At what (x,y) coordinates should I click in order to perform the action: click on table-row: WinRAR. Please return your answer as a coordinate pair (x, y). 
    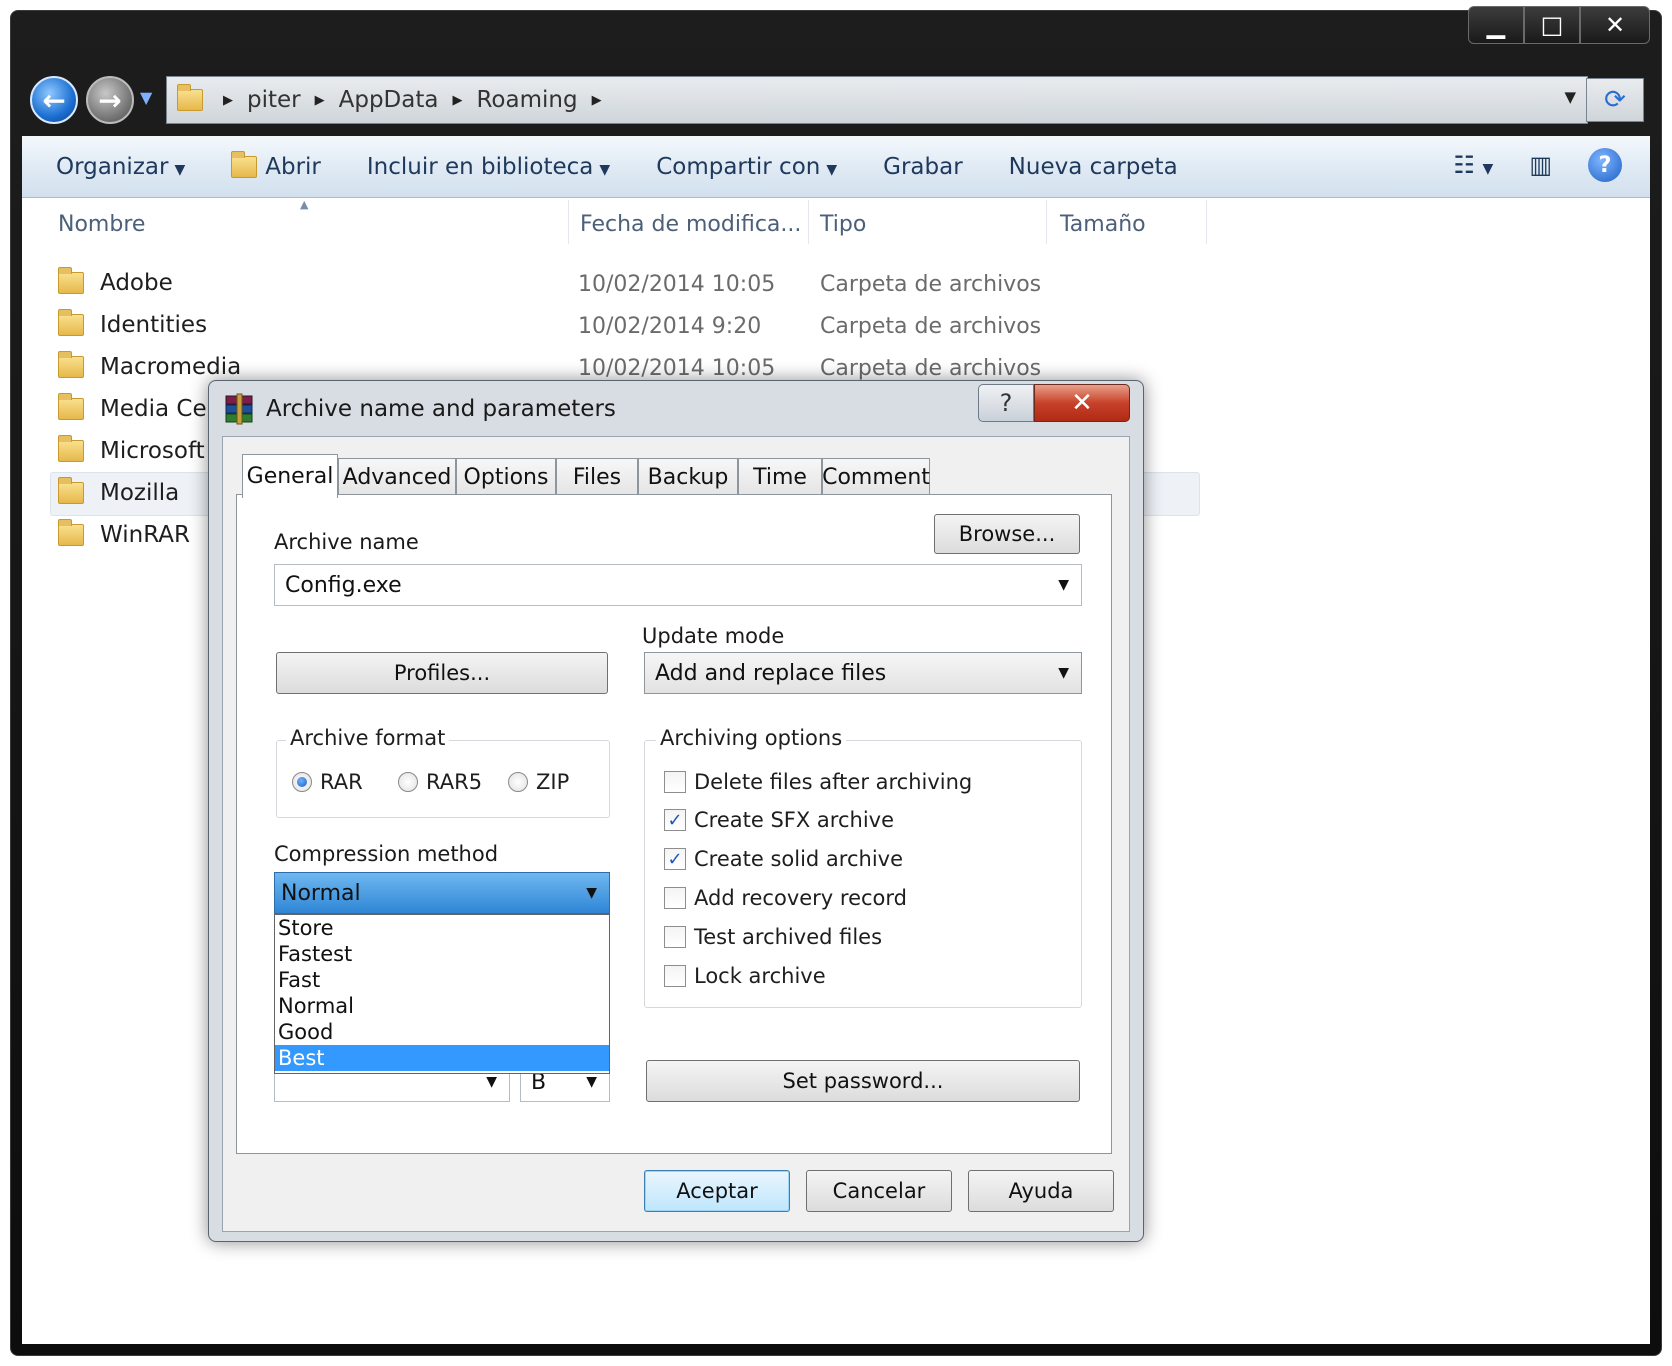
    Looking at the image, I should click on (124, 535).